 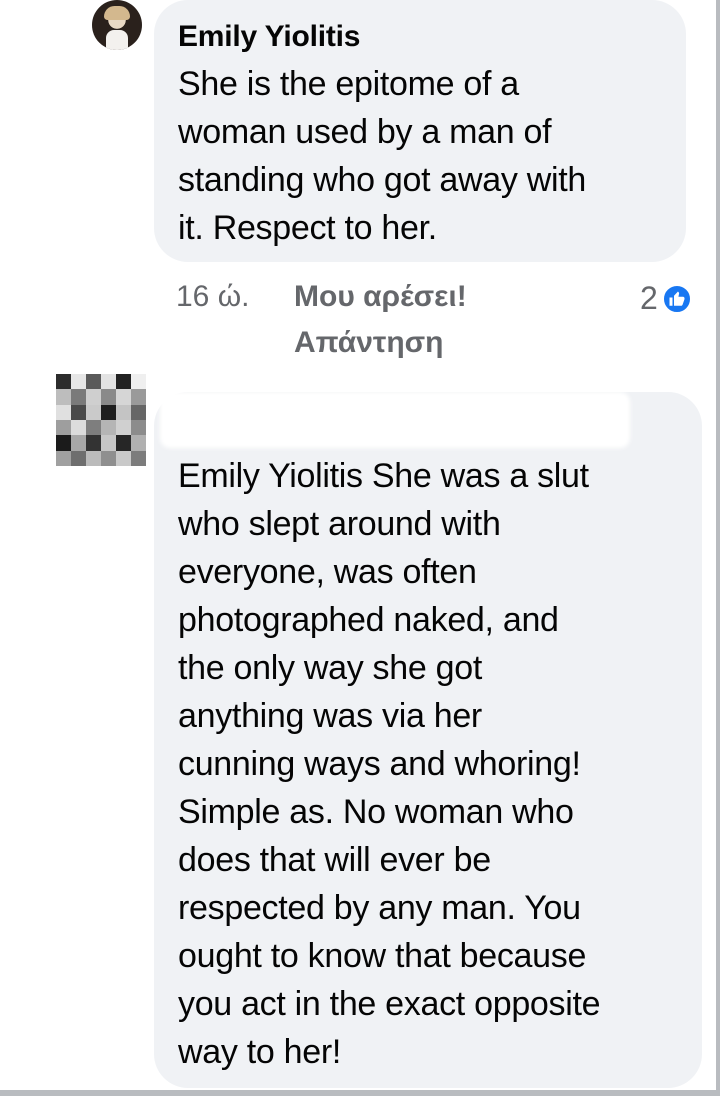 What do you see at coordinates (212, 297) in the screenshot?
I see `comment-timestamp: 16 ώ.` at bounding box center [212, 297].